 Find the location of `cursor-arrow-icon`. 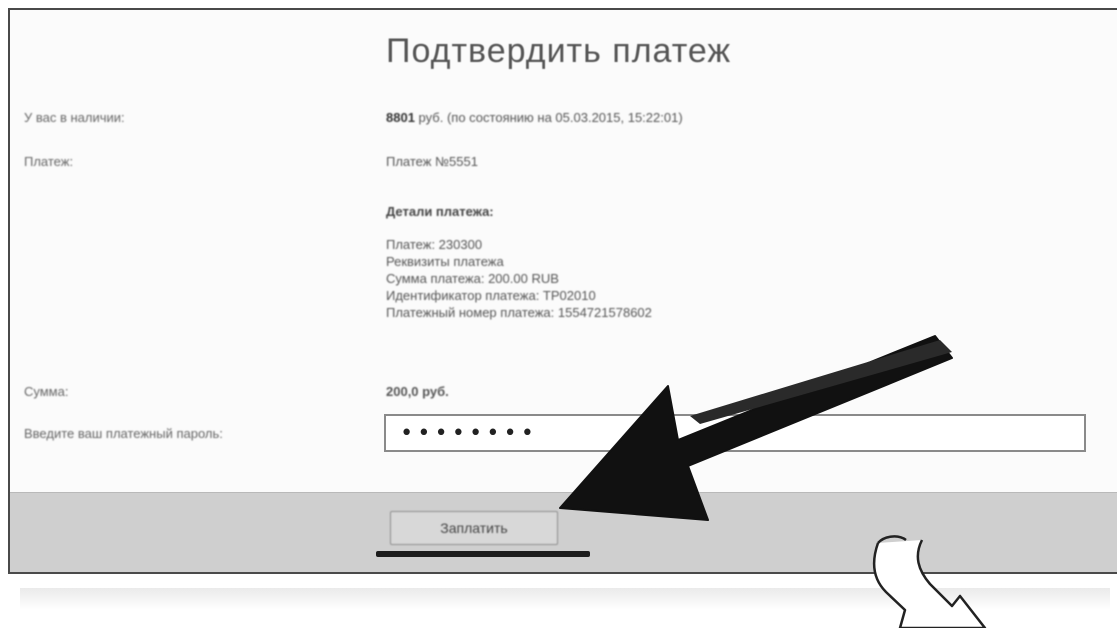

cursor-arrow-icon is located at coordinates (929, 581).